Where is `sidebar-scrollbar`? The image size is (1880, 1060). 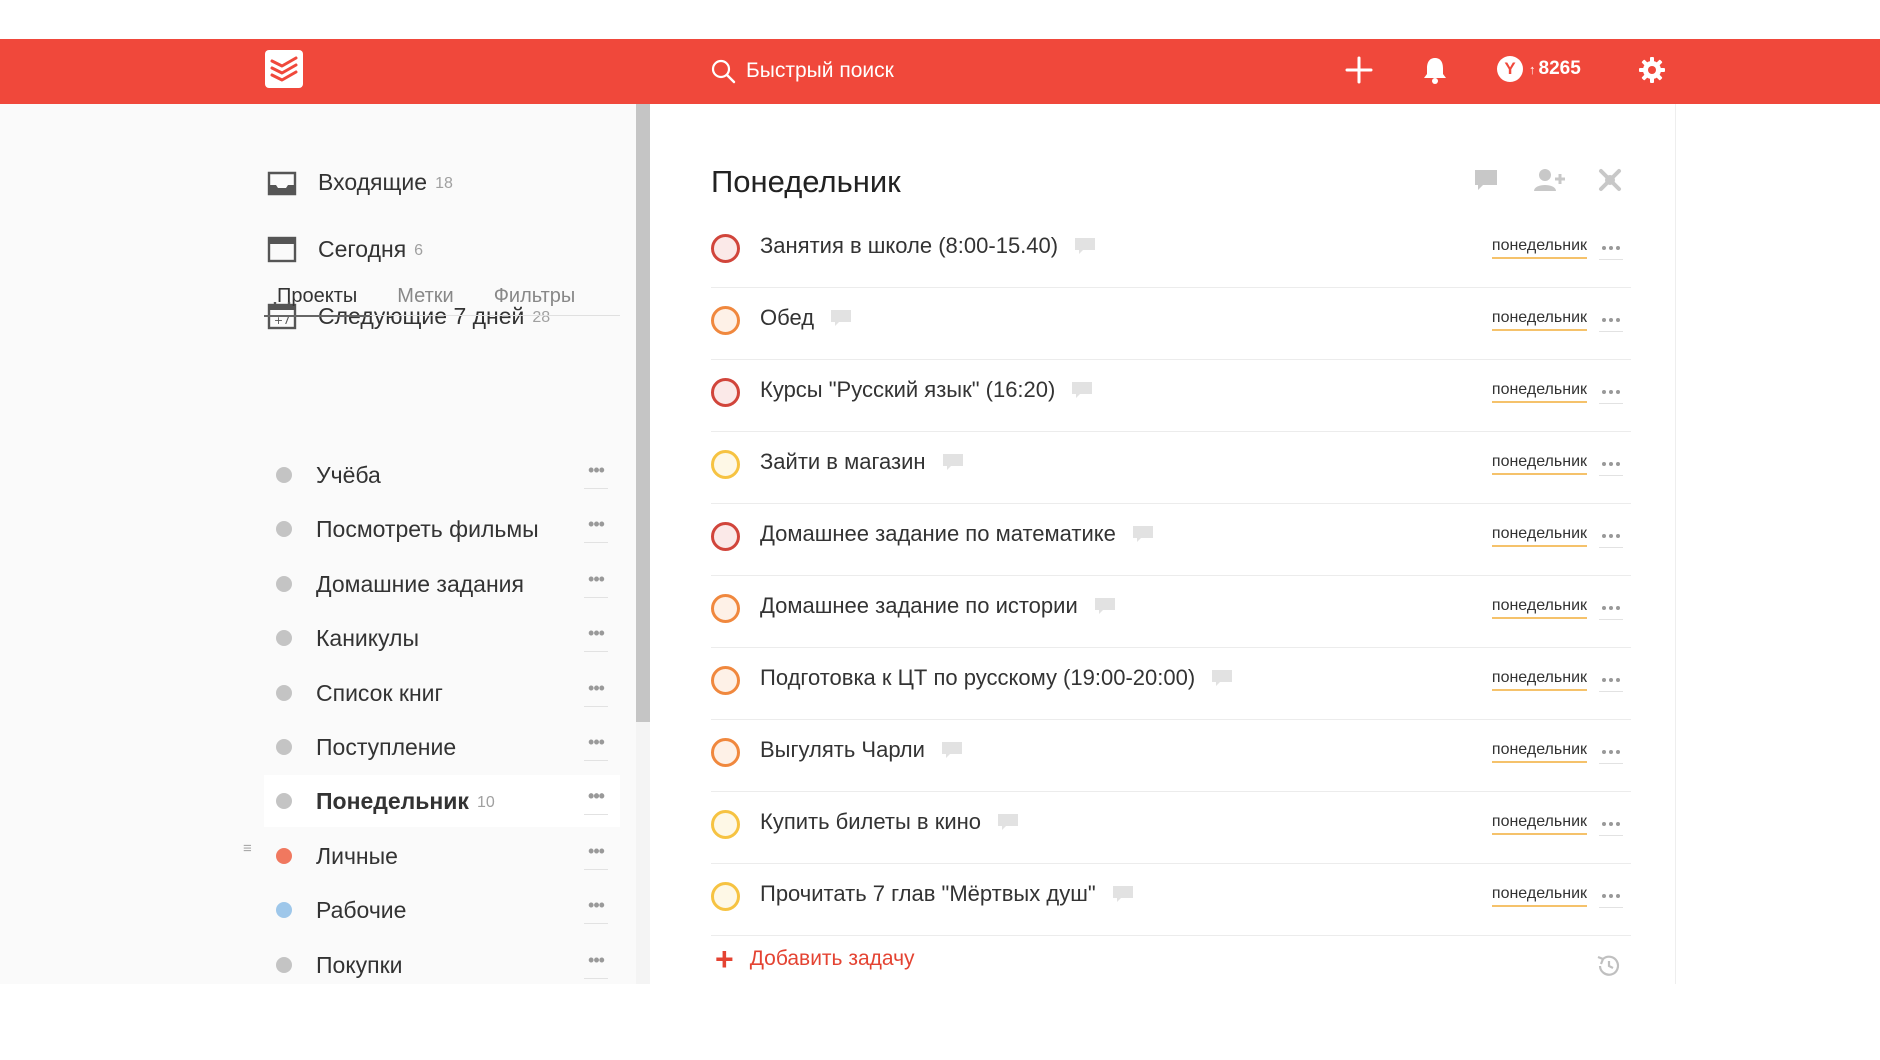
sidebar-scrollbar is located at coordinates (643, 544).